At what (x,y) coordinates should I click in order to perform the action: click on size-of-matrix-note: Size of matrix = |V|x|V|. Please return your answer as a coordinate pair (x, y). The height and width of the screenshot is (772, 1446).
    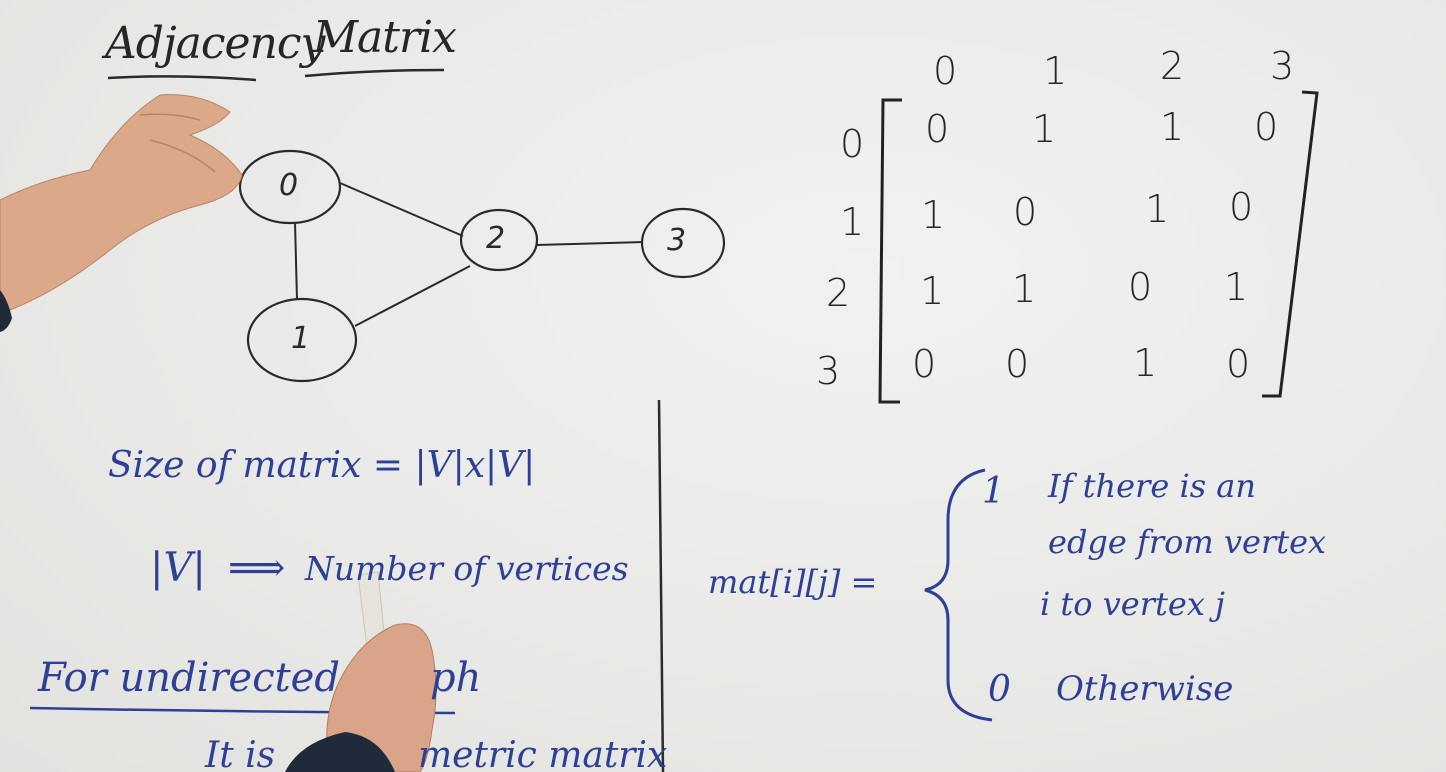
    Looking at the image, I should click on (322, 465).